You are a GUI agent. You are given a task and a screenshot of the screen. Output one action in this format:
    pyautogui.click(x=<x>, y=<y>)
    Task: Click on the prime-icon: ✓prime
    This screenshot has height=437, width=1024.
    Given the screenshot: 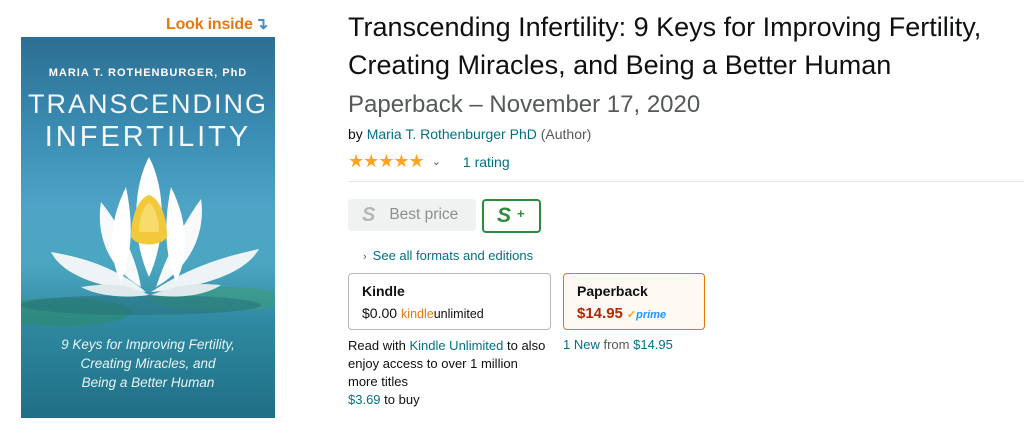 What is the action you would take?
    pyautogui.click(x=646, y=315)
    